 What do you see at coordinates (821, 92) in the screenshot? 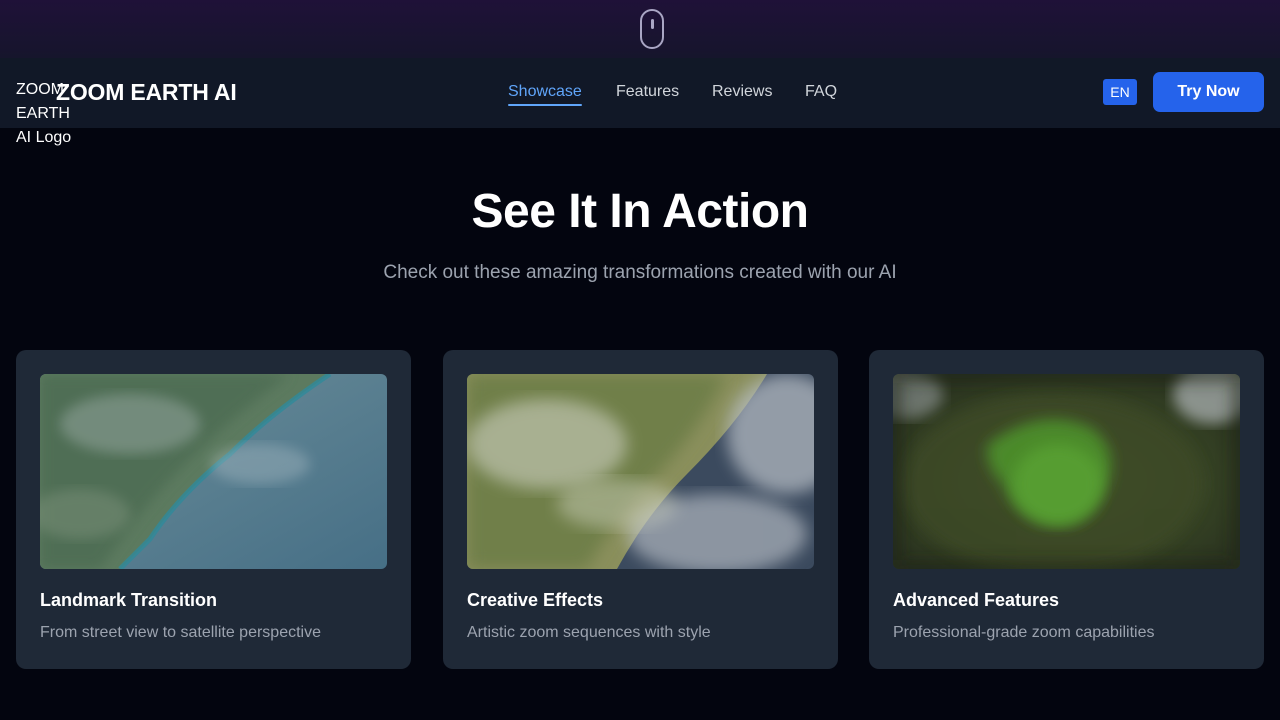
I see `nav-faq: FAQ` at bounding box center [821, 92].